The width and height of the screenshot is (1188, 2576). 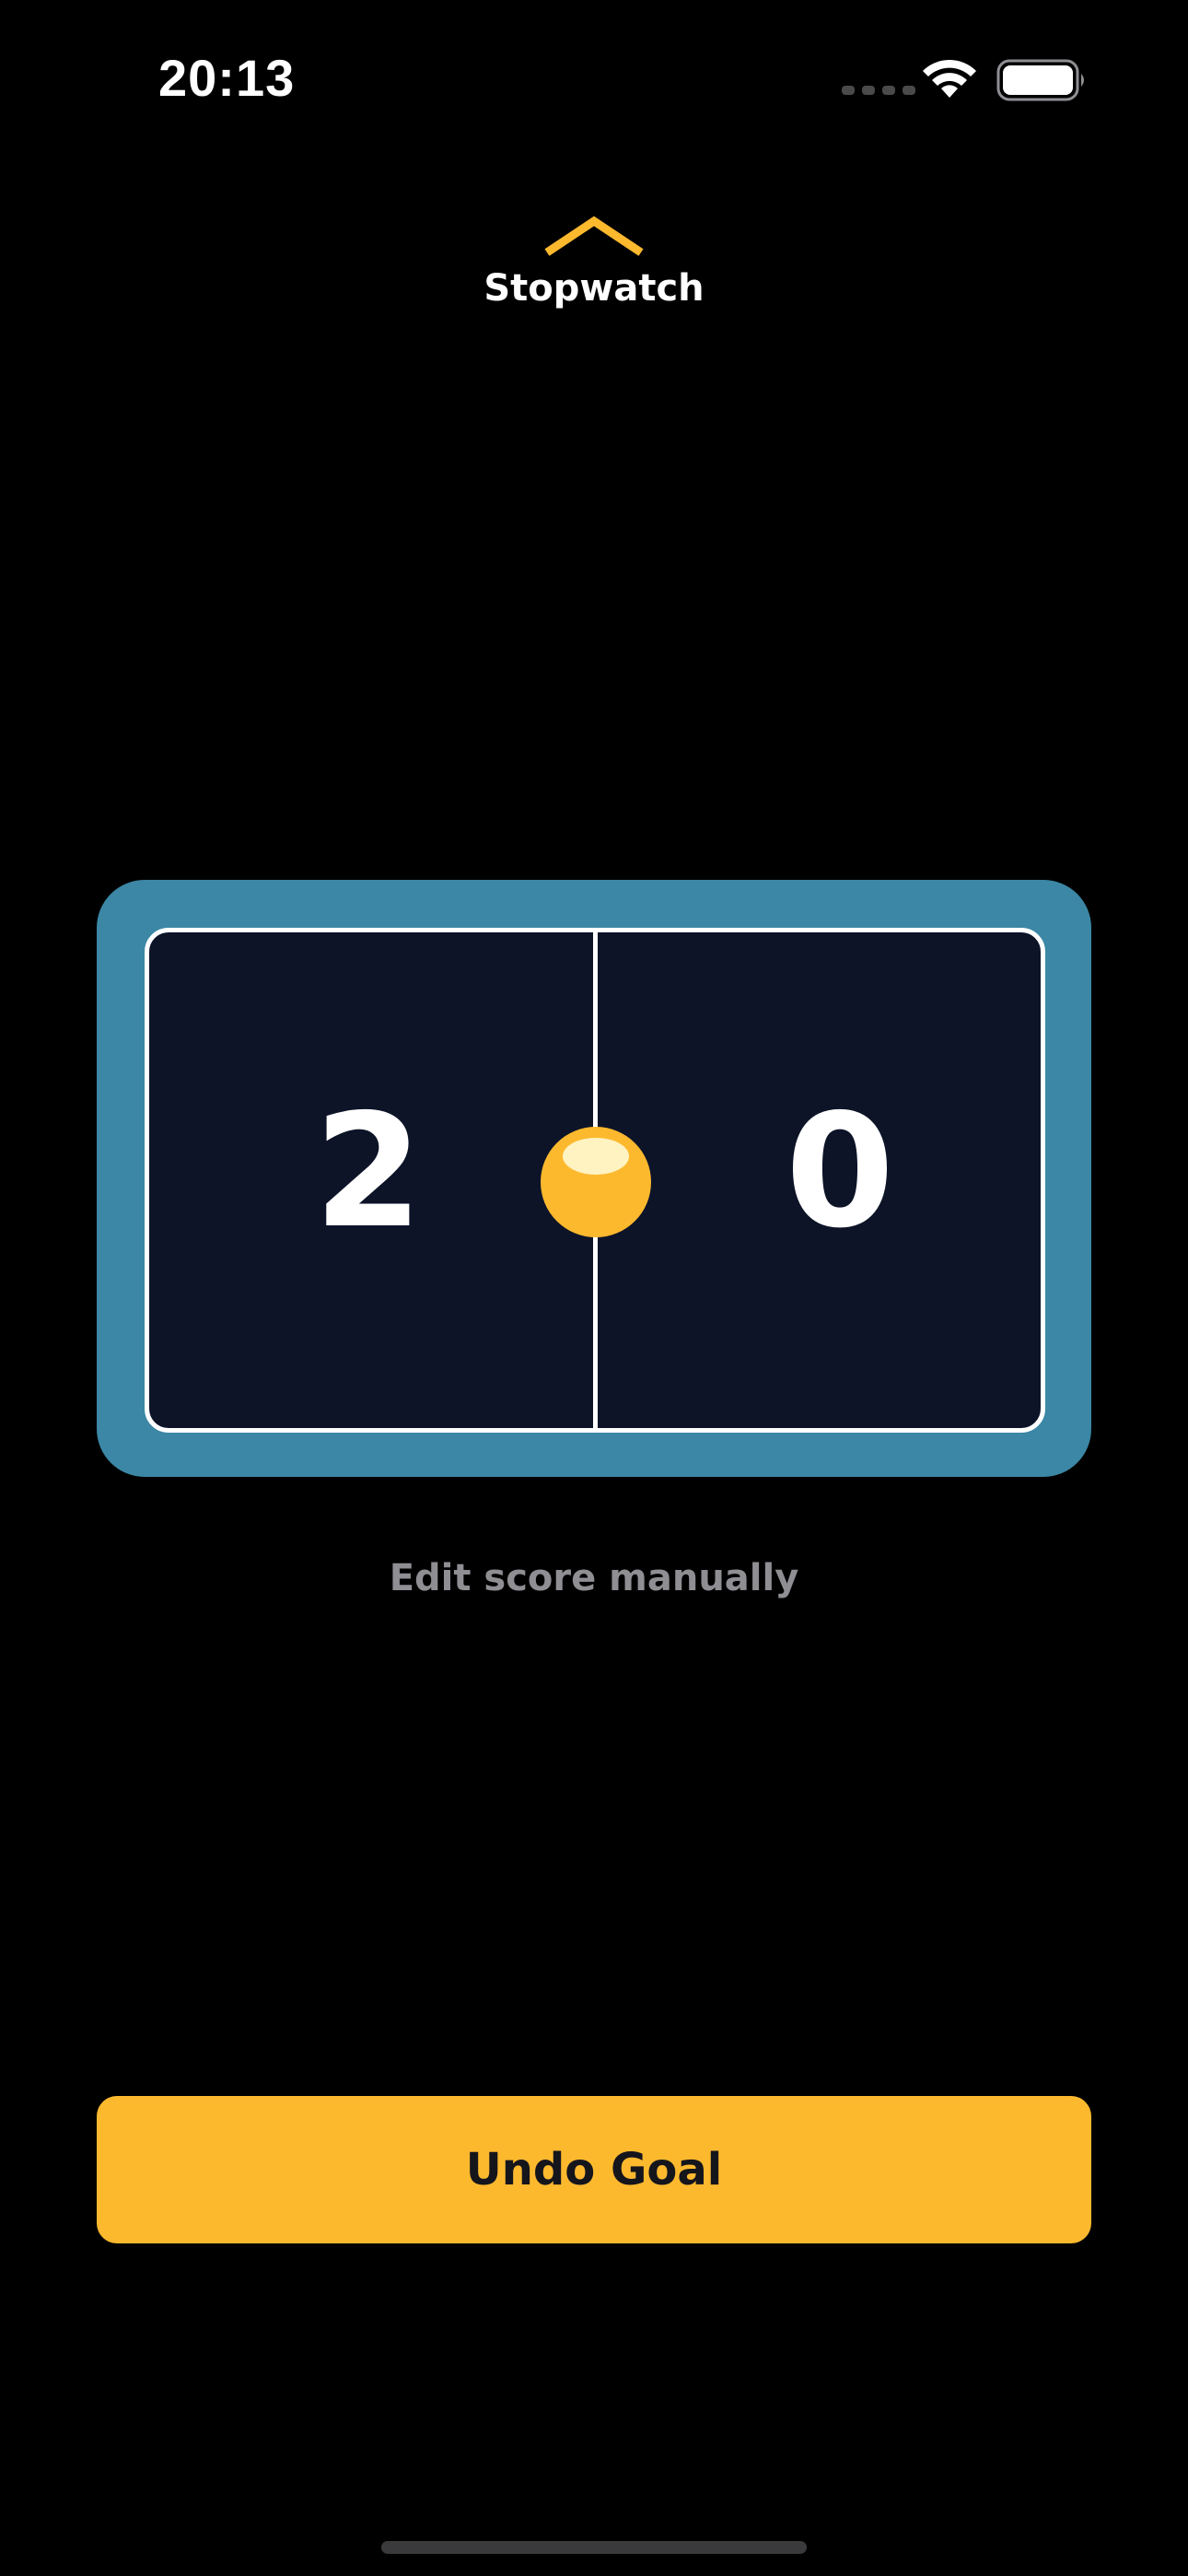 I want to click on page-title: Stopwatch, so click(x=594, y=288).